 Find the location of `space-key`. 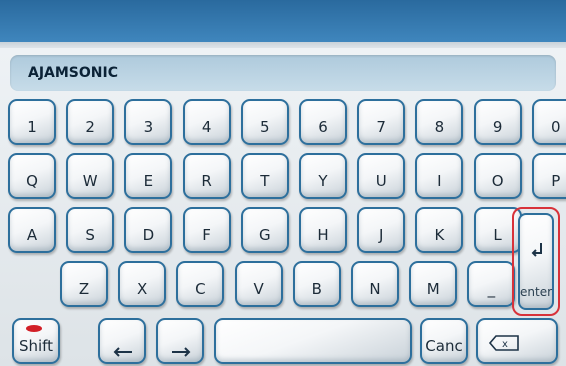

space-key is located at coordinates (313, 341).